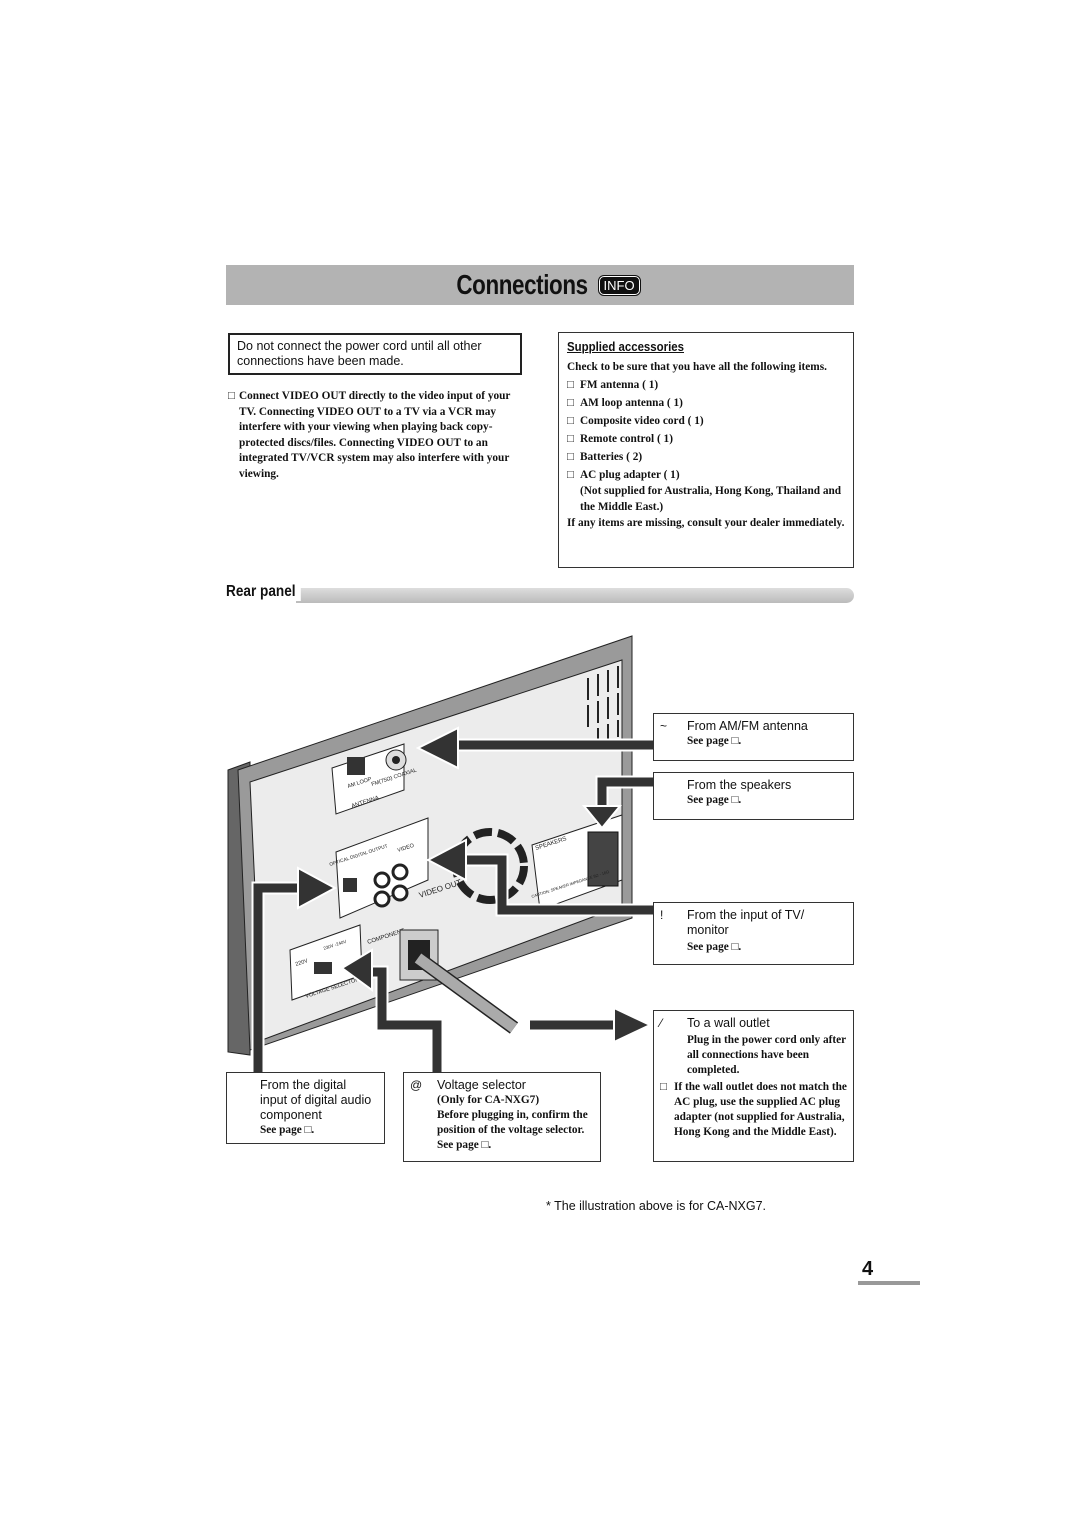  What do you see at coordinates (656, 1206) in the screenshot?
I see `footnote: * The illustration above is for CA-NXG7.` at bounding box center [656, 1206].